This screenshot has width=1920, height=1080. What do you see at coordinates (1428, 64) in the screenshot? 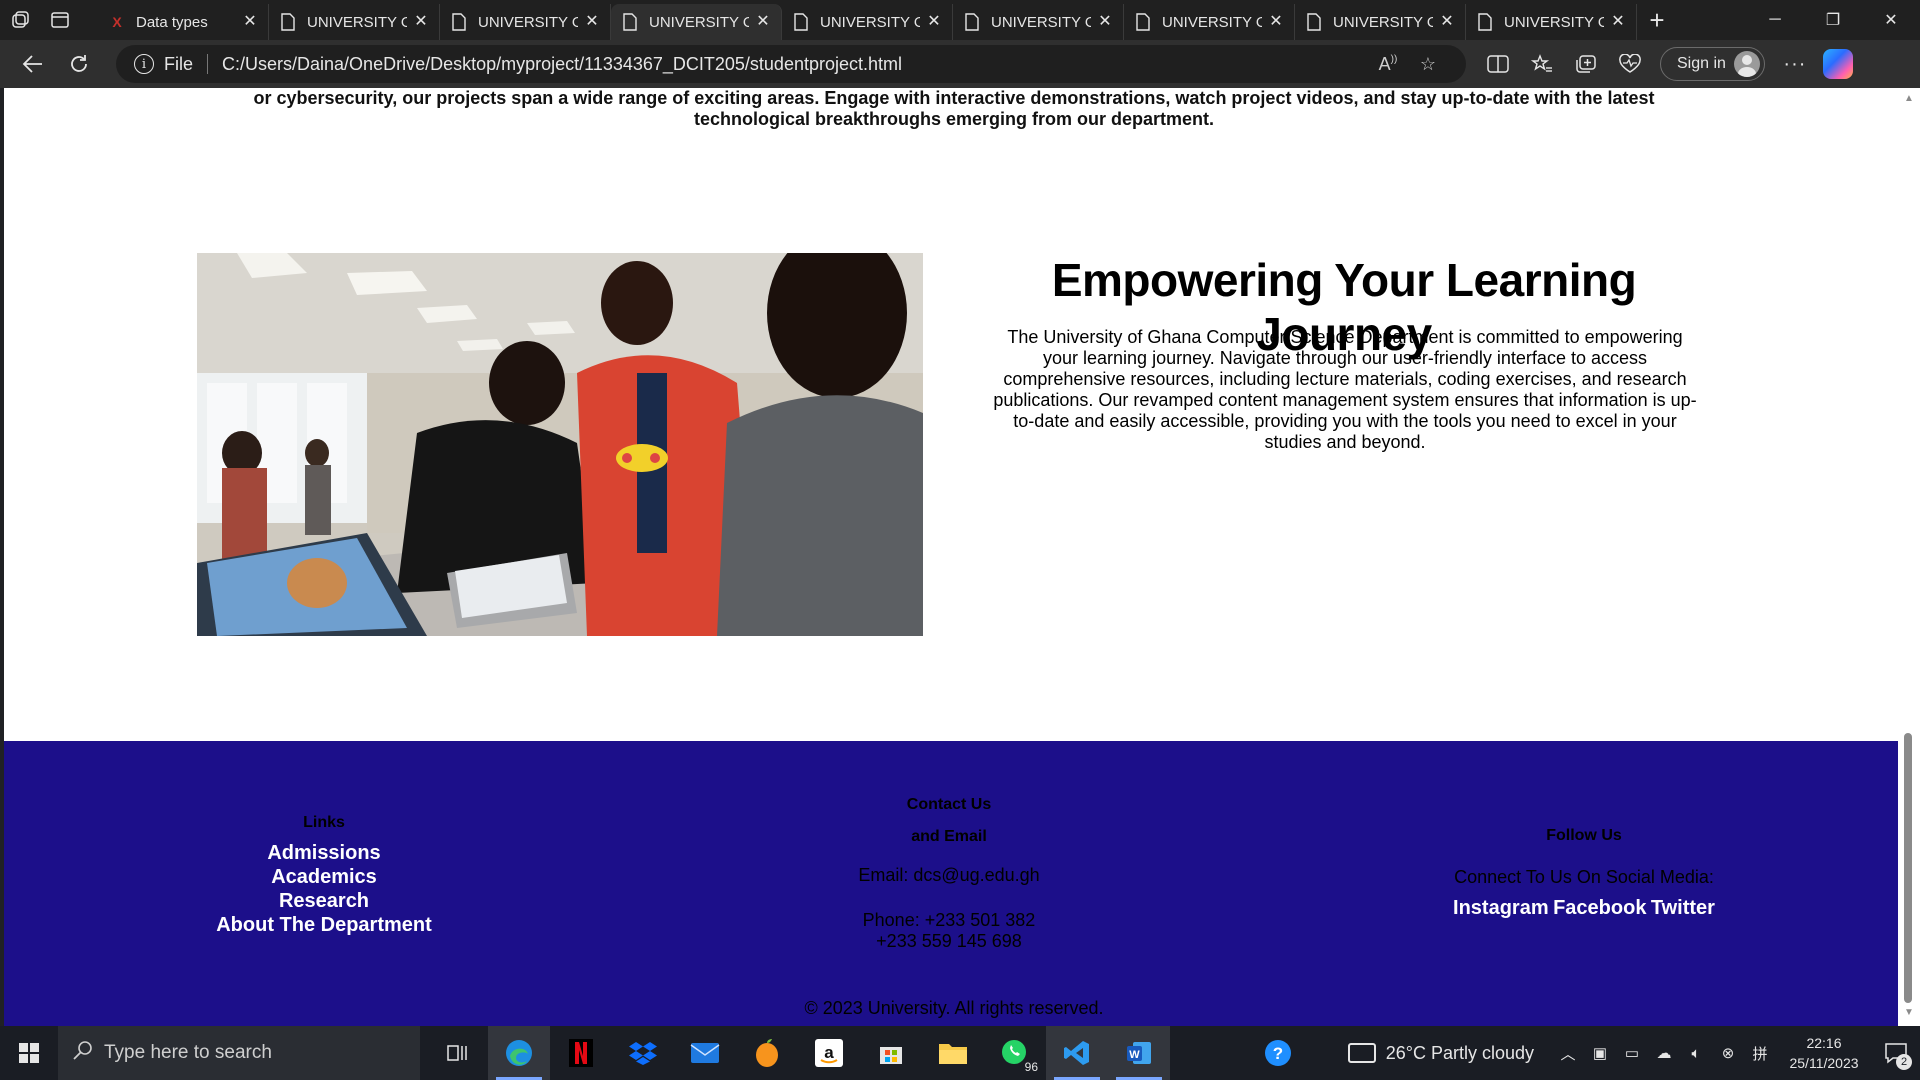
I see `favorite-star-icon: ☆` at bounding box center [1428, 64].